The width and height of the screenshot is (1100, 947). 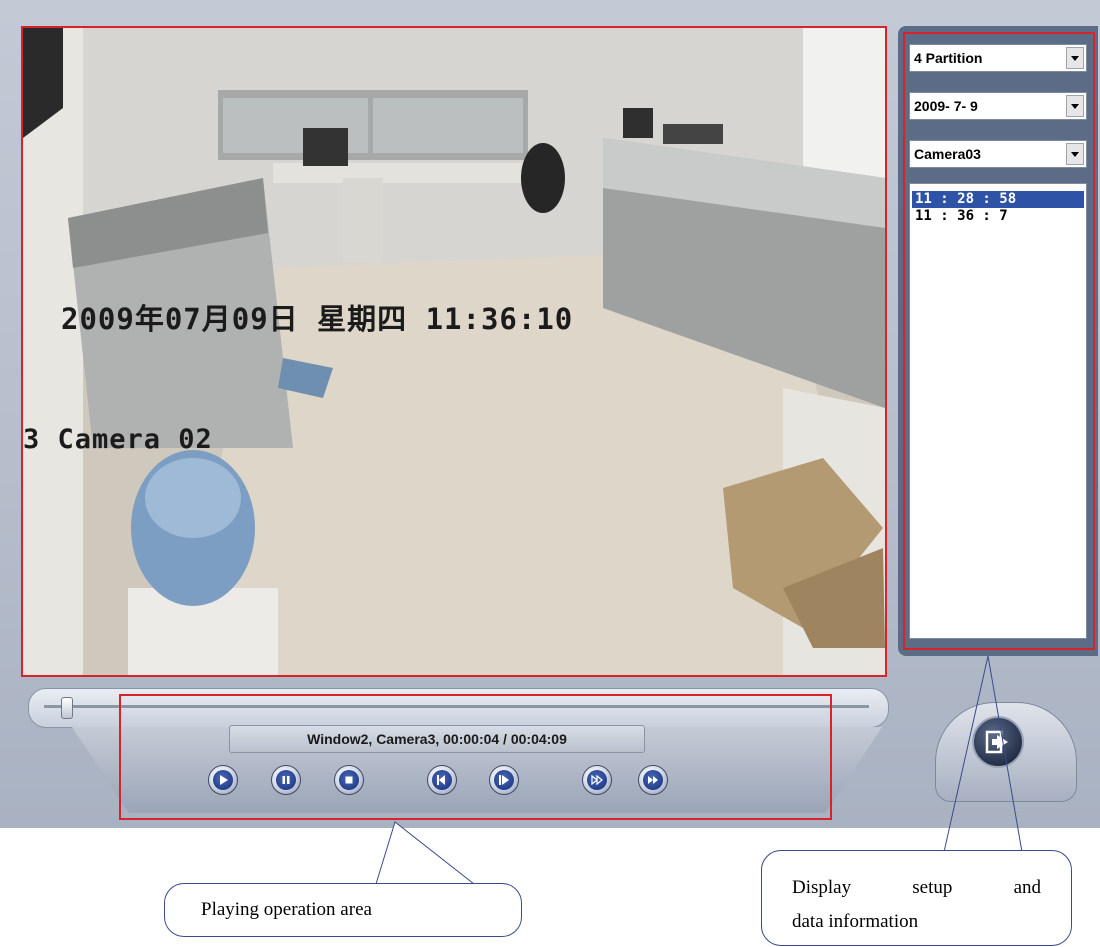 I want to click on playing-area-highlight, so click(x=475, y=757).